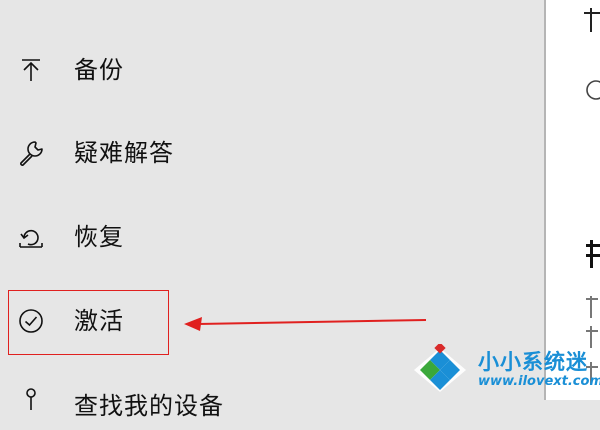 The width and height of the screenshot is (600, 430). I want to click on sidebar-item-label: 查找我的设备, so click(149, 406).